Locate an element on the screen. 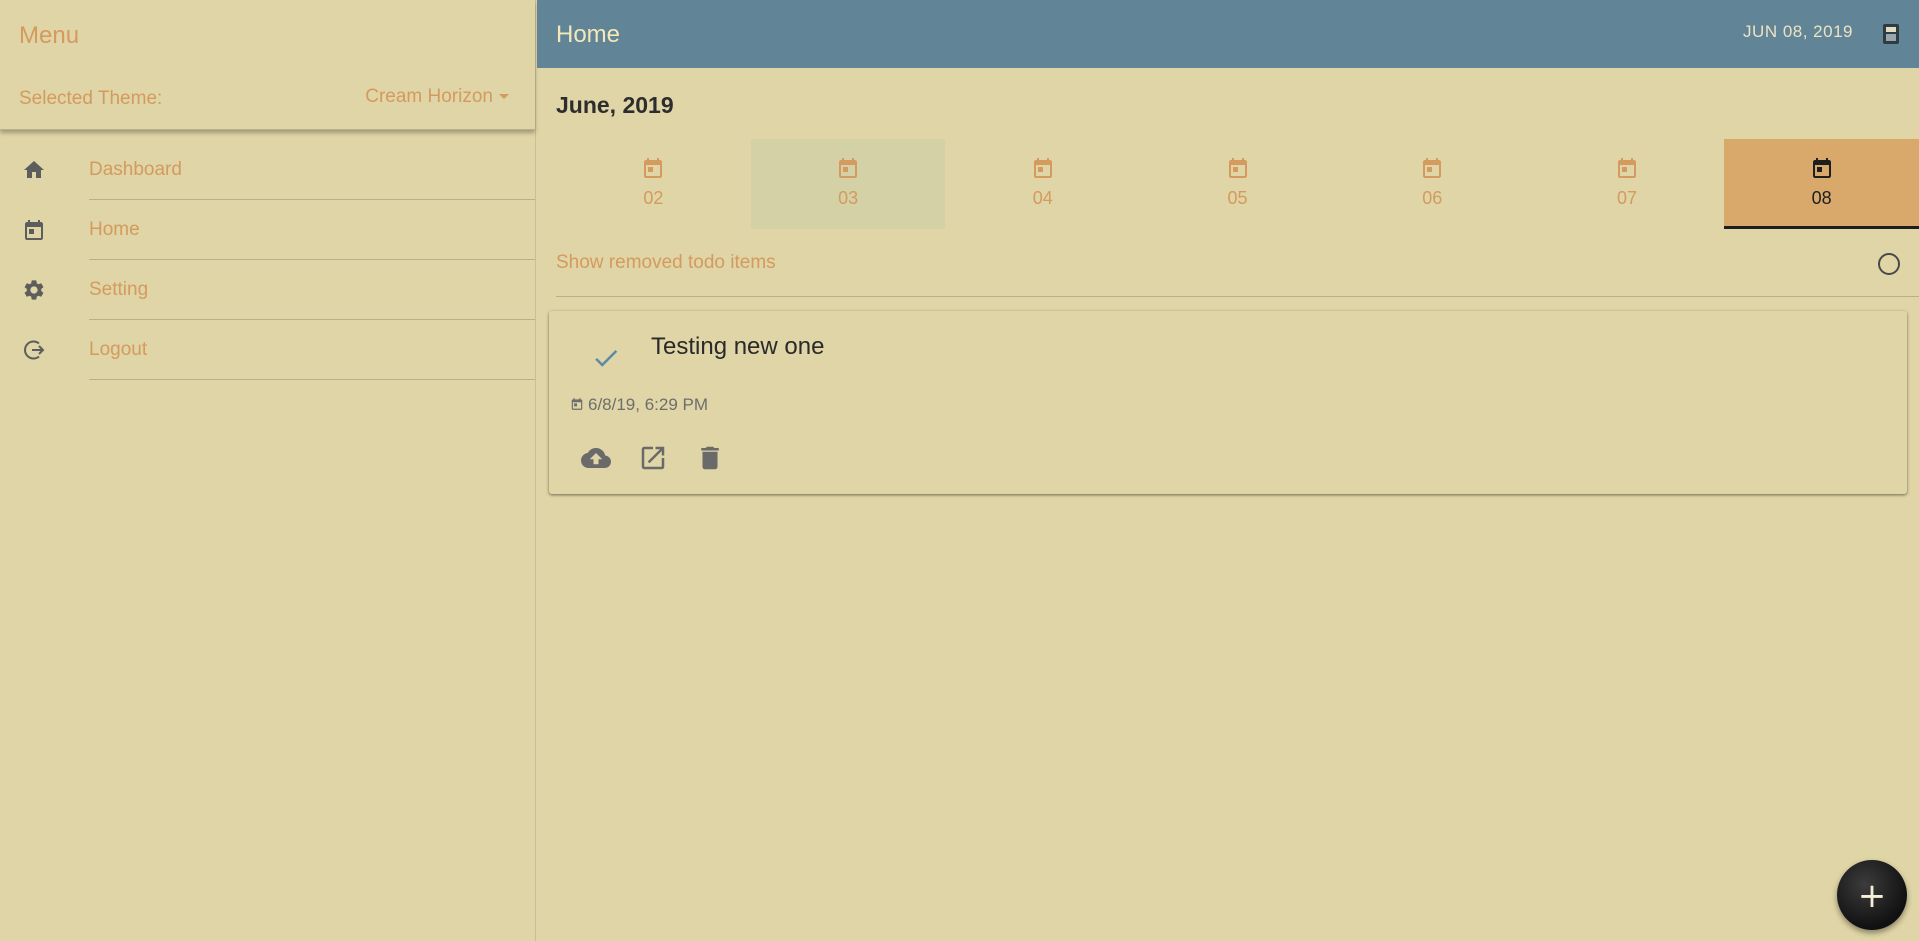  nav-list: Dashboard Home Setting Logout is located at coordinates (267, 260).